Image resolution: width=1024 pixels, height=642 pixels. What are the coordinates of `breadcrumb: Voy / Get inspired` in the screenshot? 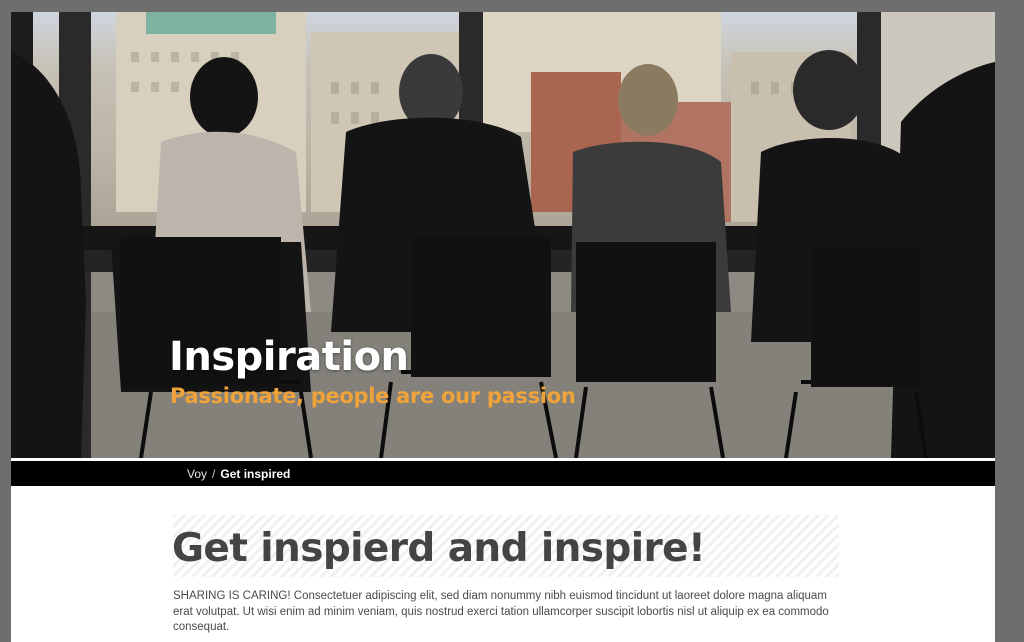 It's located at (503, 473).